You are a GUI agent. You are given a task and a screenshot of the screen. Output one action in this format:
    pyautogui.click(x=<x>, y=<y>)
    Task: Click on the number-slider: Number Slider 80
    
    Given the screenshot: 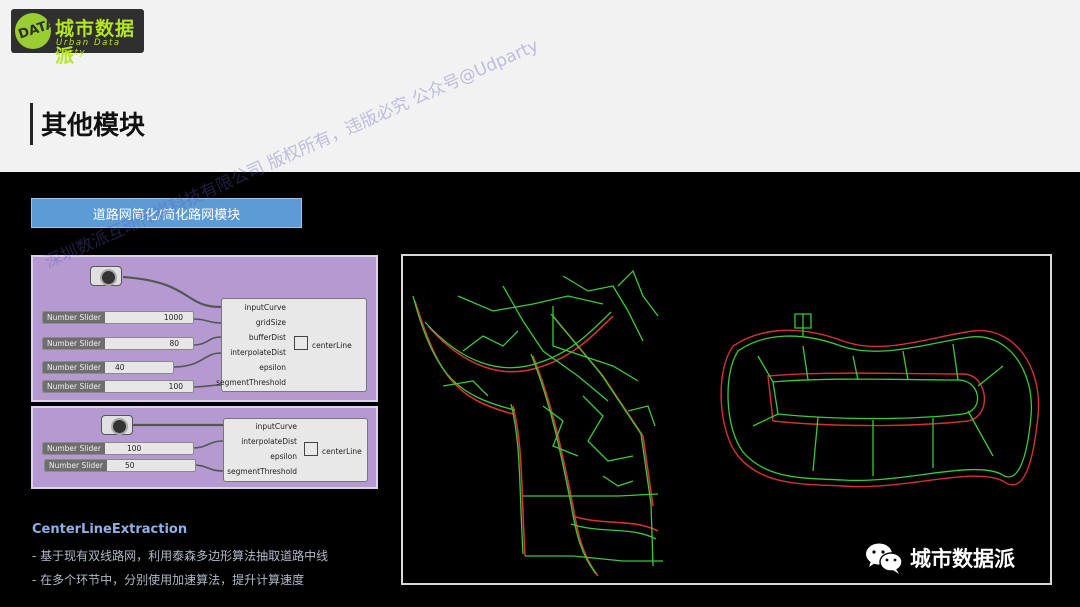 What is the action you would take?
    pyautogui.click(x=118, y=343)
    